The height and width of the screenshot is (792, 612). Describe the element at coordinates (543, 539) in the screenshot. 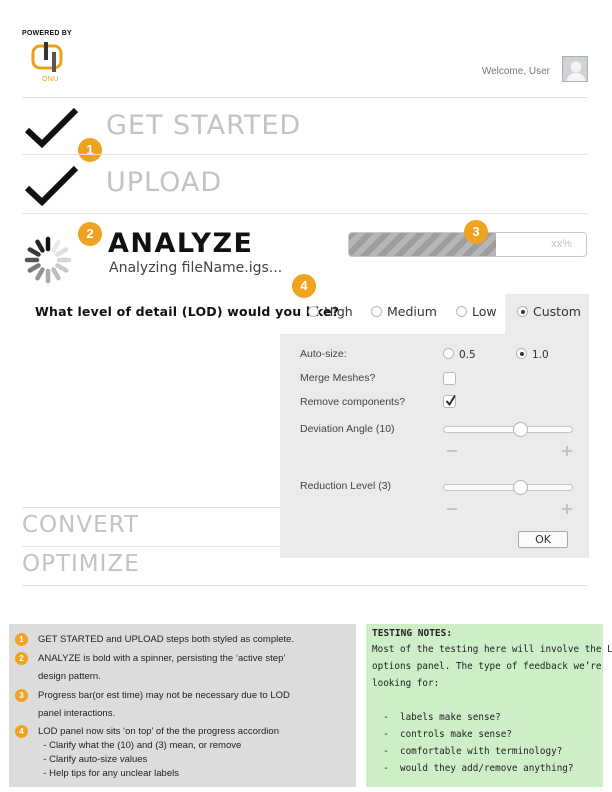

I see `ok-button: OK` at that location.